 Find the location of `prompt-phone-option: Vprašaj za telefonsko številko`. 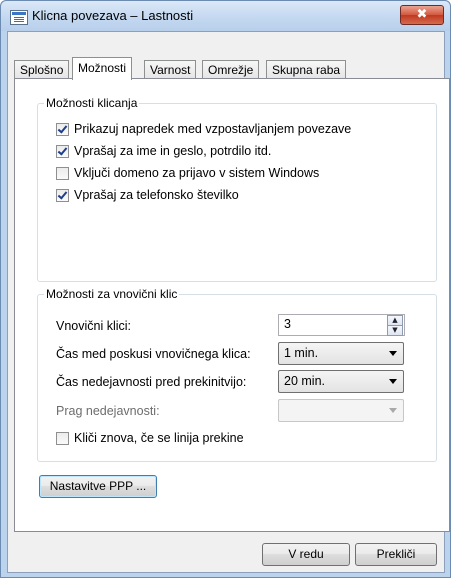

prompt-phone-option: Vprašaj za telefonsko številko is located at coordinates (147, 195).